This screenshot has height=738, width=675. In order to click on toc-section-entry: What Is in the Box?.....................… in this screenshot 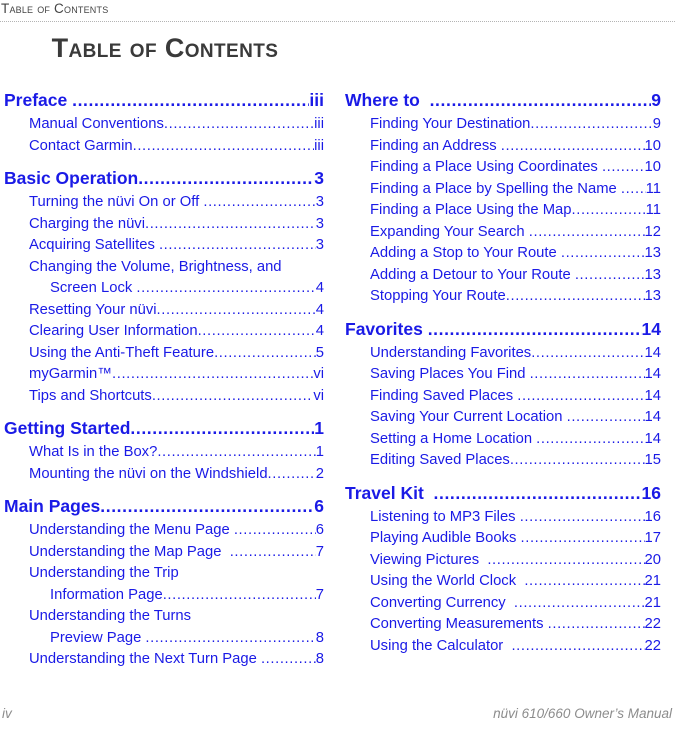, I will do `click(164, 453)`.